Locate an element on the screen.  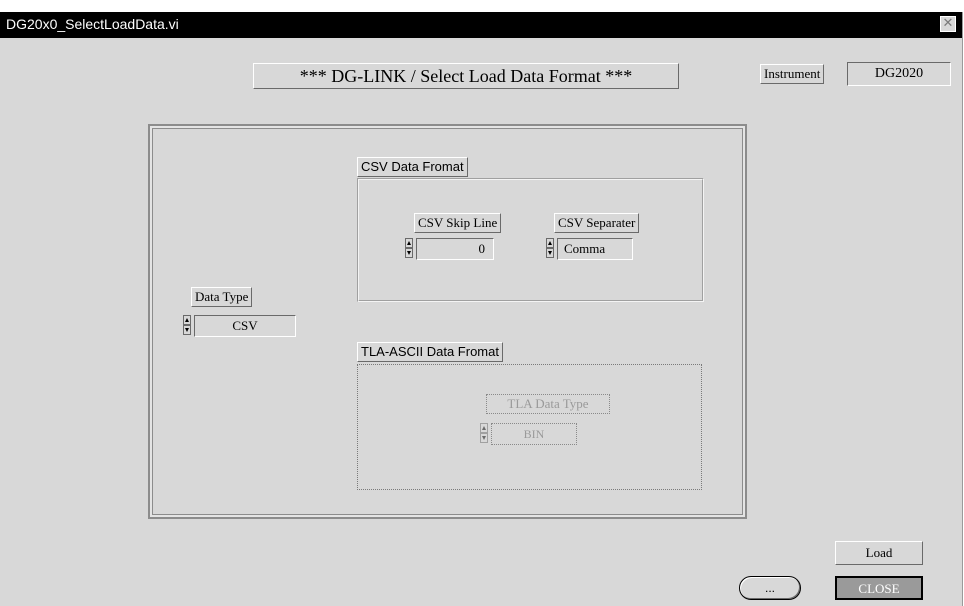
tla-data-type-spinner is located at coordinates (484, 433).